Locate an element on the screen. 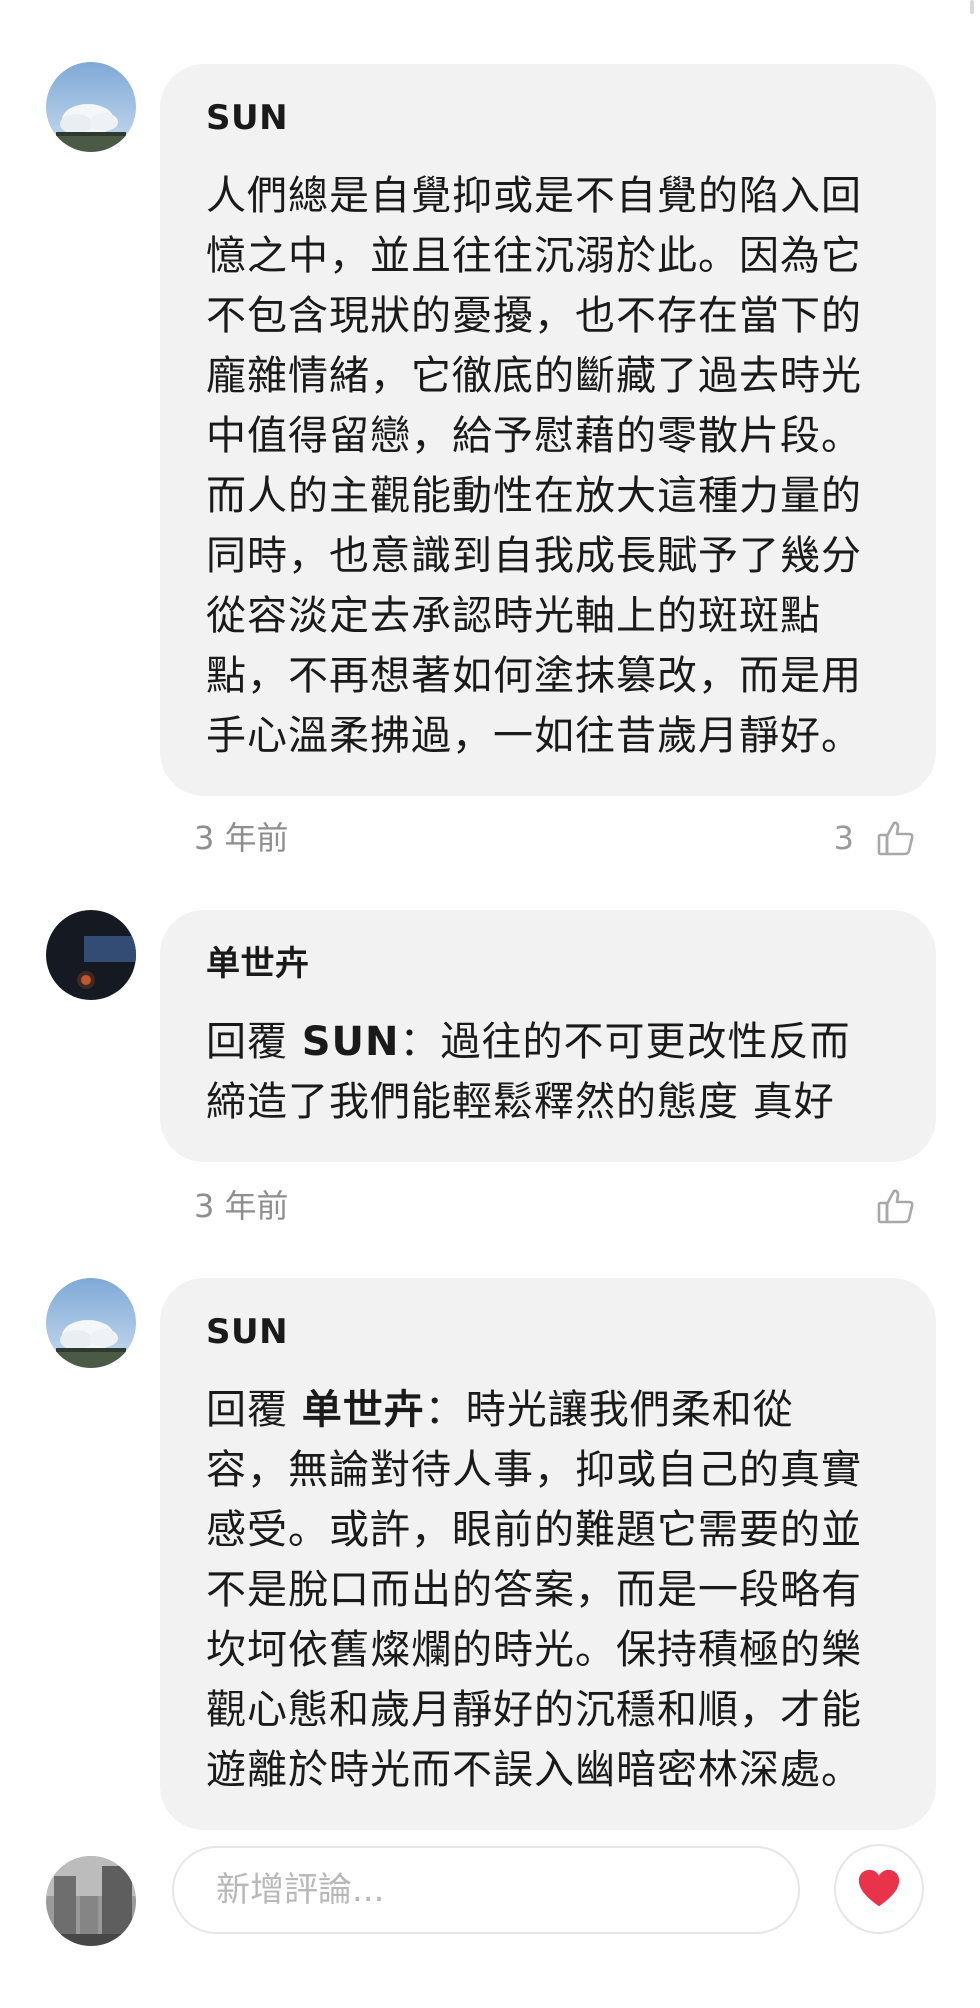  scroll-indicator is located at coordinates (972, 7).